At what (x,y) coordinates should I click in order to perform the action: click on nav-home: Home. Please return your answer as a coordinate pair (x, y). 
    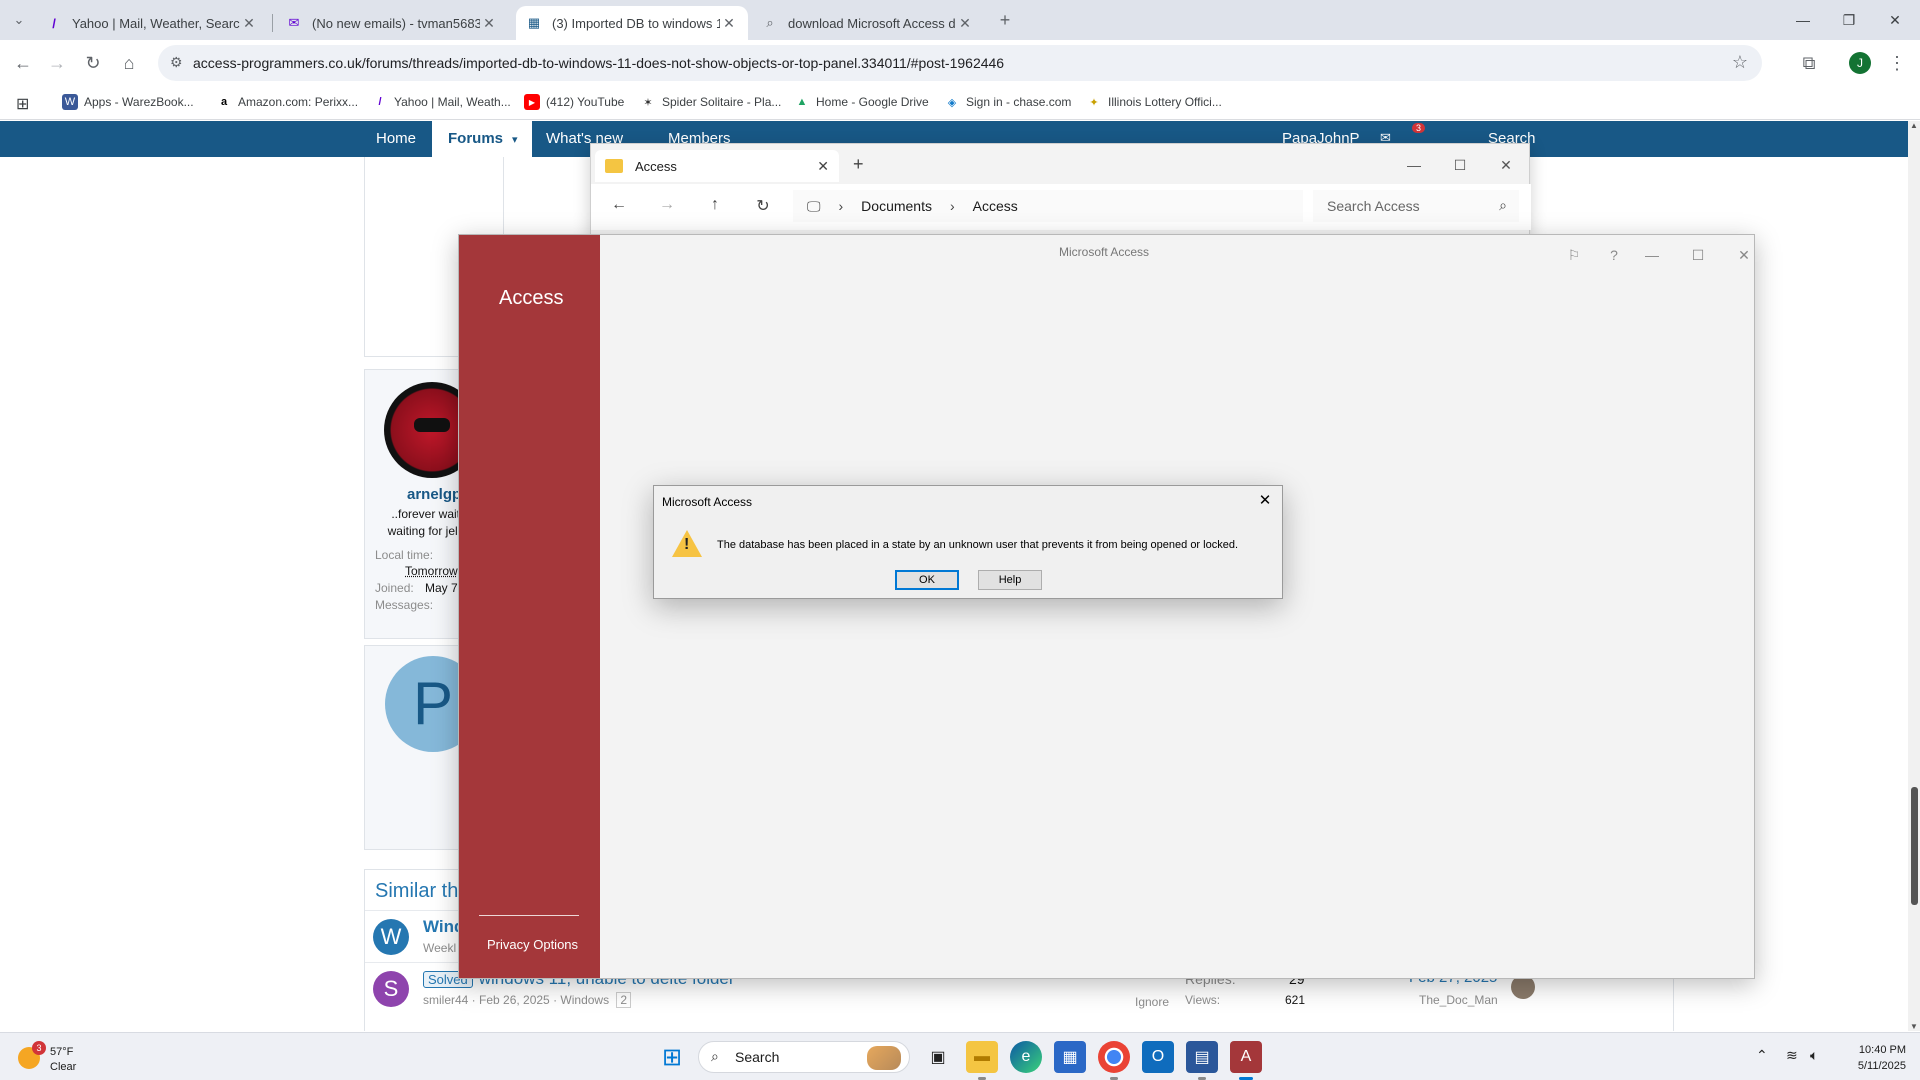
    Looking at the image, I should click on (396, 138).